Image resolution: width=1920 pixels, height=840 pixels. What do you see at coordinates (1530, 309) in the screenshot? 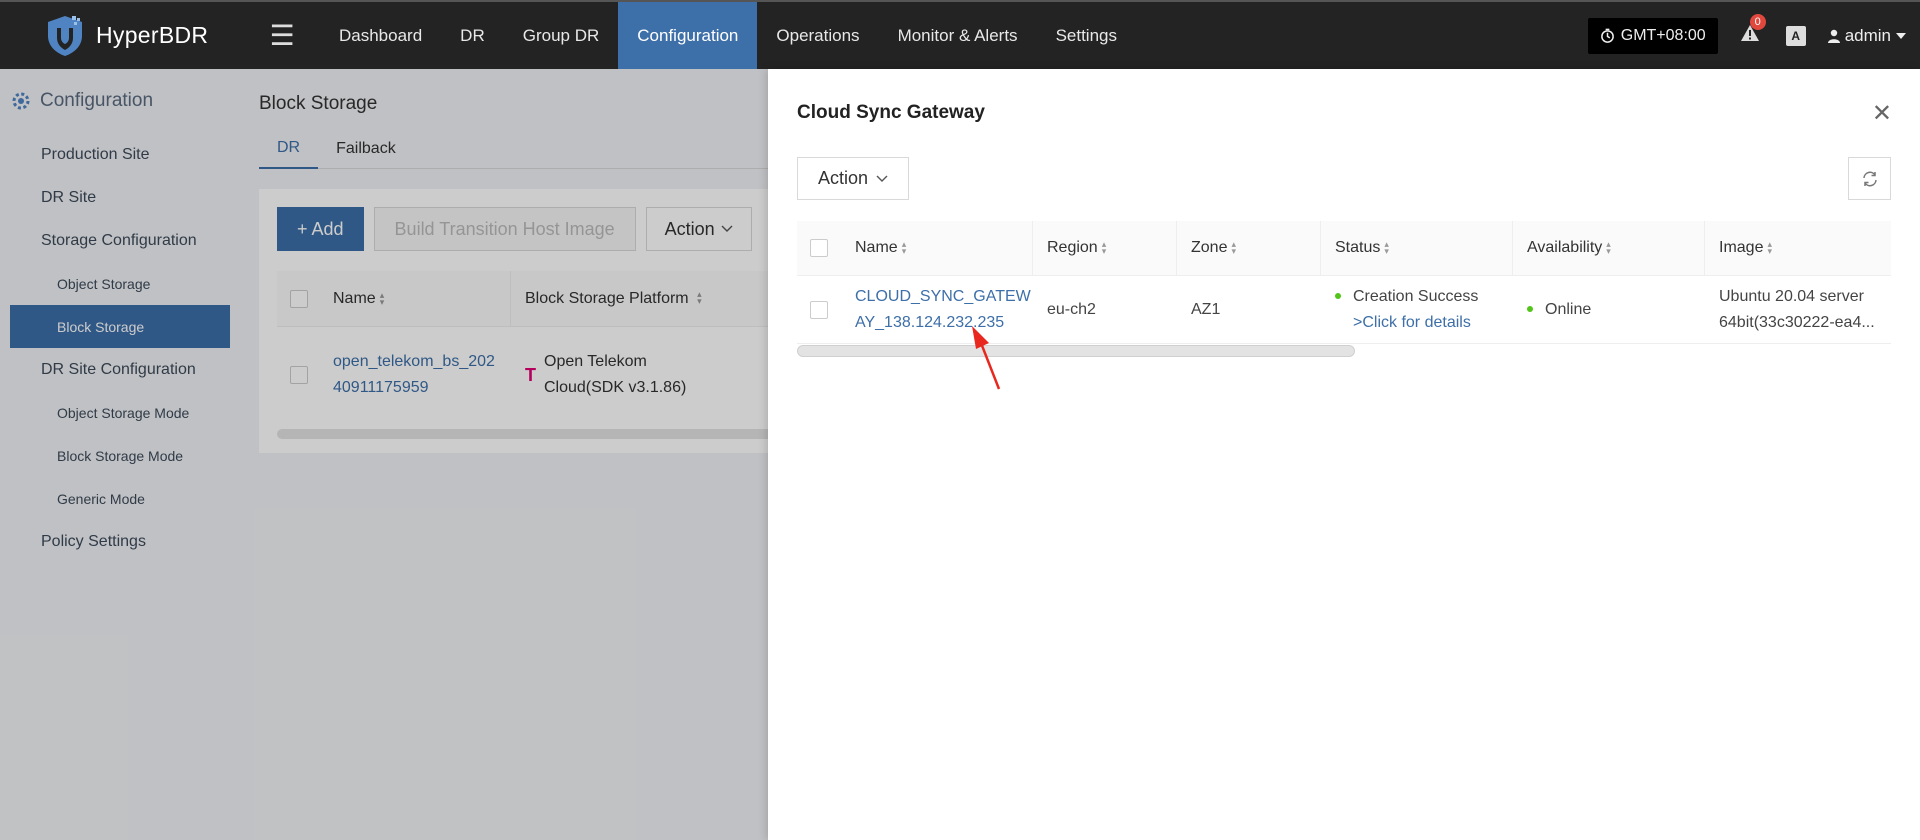
I see `availability-dot` at bounding box center [1530, 309].